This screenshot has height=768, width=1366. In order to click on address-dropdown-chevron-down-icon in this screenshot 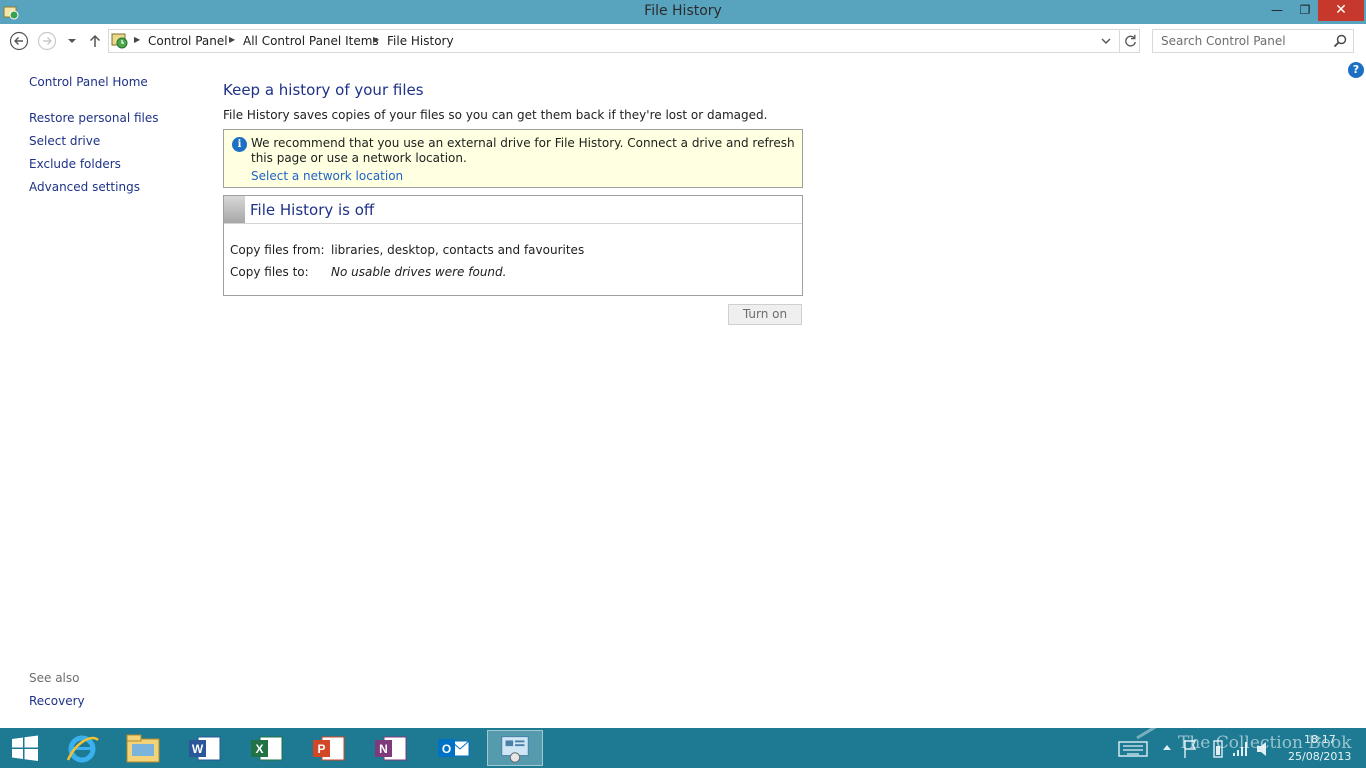, I will do `click(1106, 41)`.